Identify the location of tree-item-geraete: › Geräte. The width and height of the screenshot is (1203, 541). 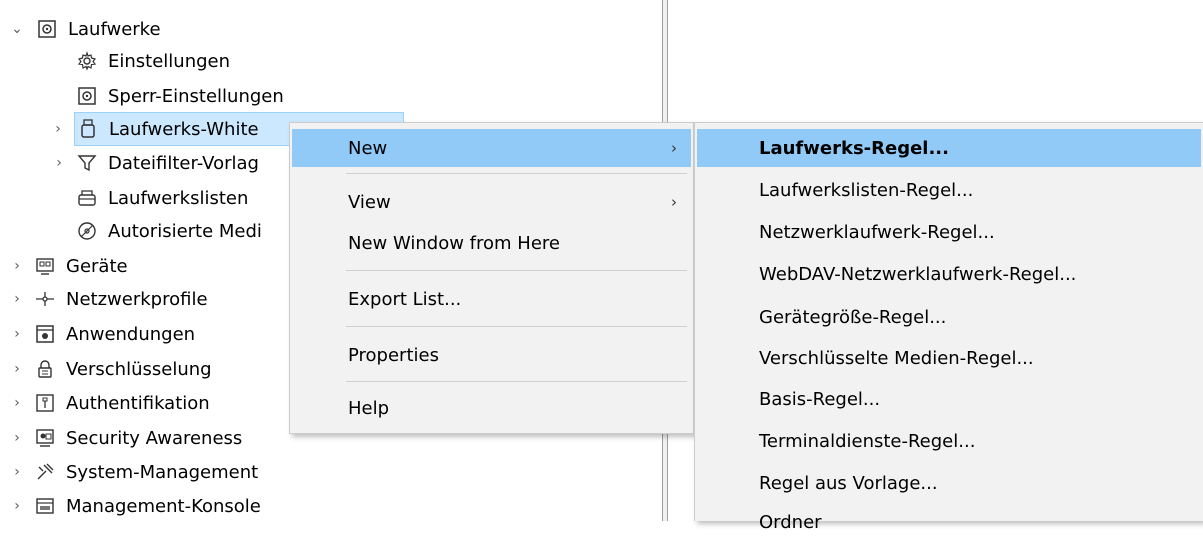
(68, 266).